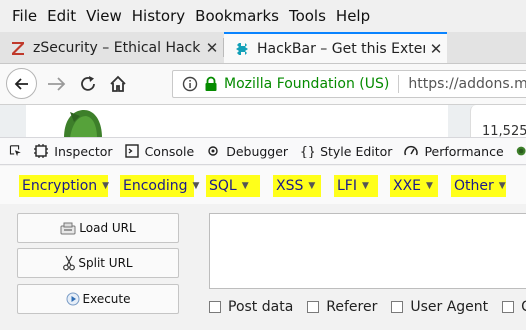 Image resolution: width=526 pixels, height=330 pixels. I want to click on forward-arrow-icon, so click(56, 84).